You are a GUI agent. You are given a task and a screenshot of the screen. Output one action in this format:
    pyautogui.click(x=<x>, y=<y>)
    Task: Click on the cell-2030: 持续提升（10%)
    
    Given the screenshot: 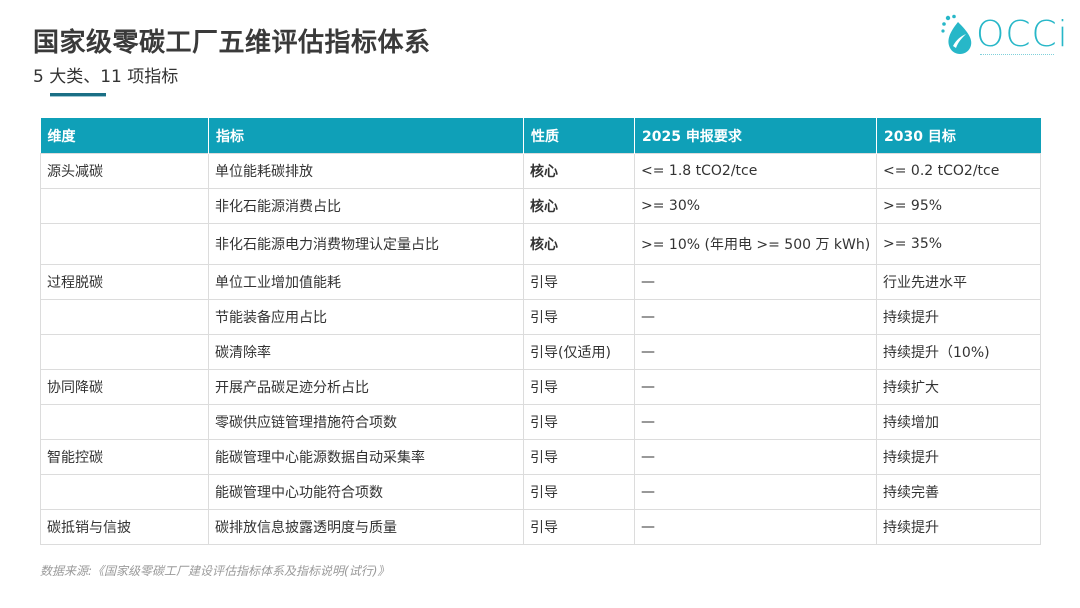 What is the action you would take?
    pyautogui.click(x=958, y=352)
    